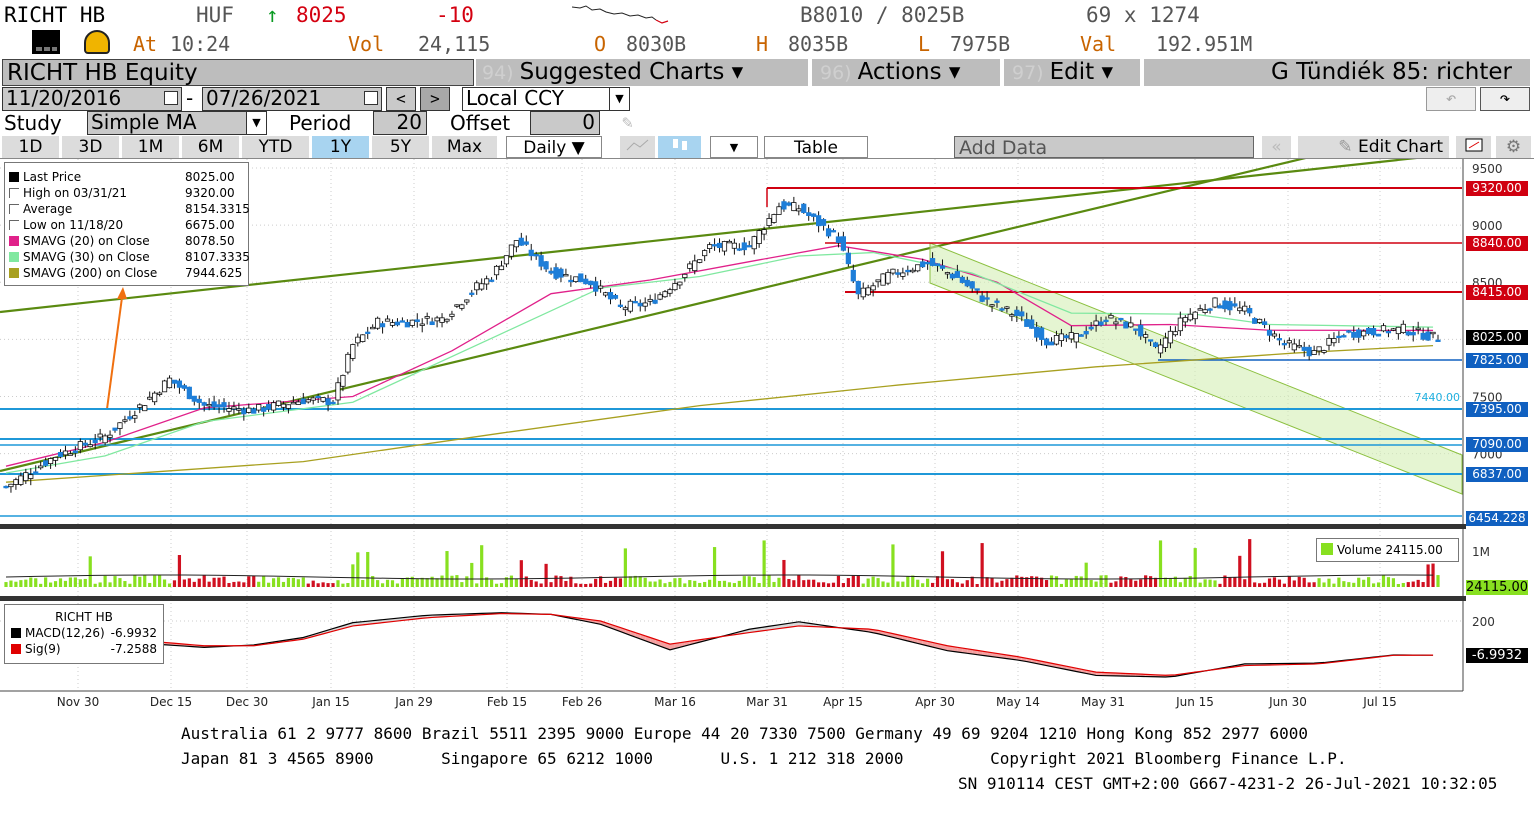  I want to click on dropdown-arrow-icon: ▼, so click(619, 99).